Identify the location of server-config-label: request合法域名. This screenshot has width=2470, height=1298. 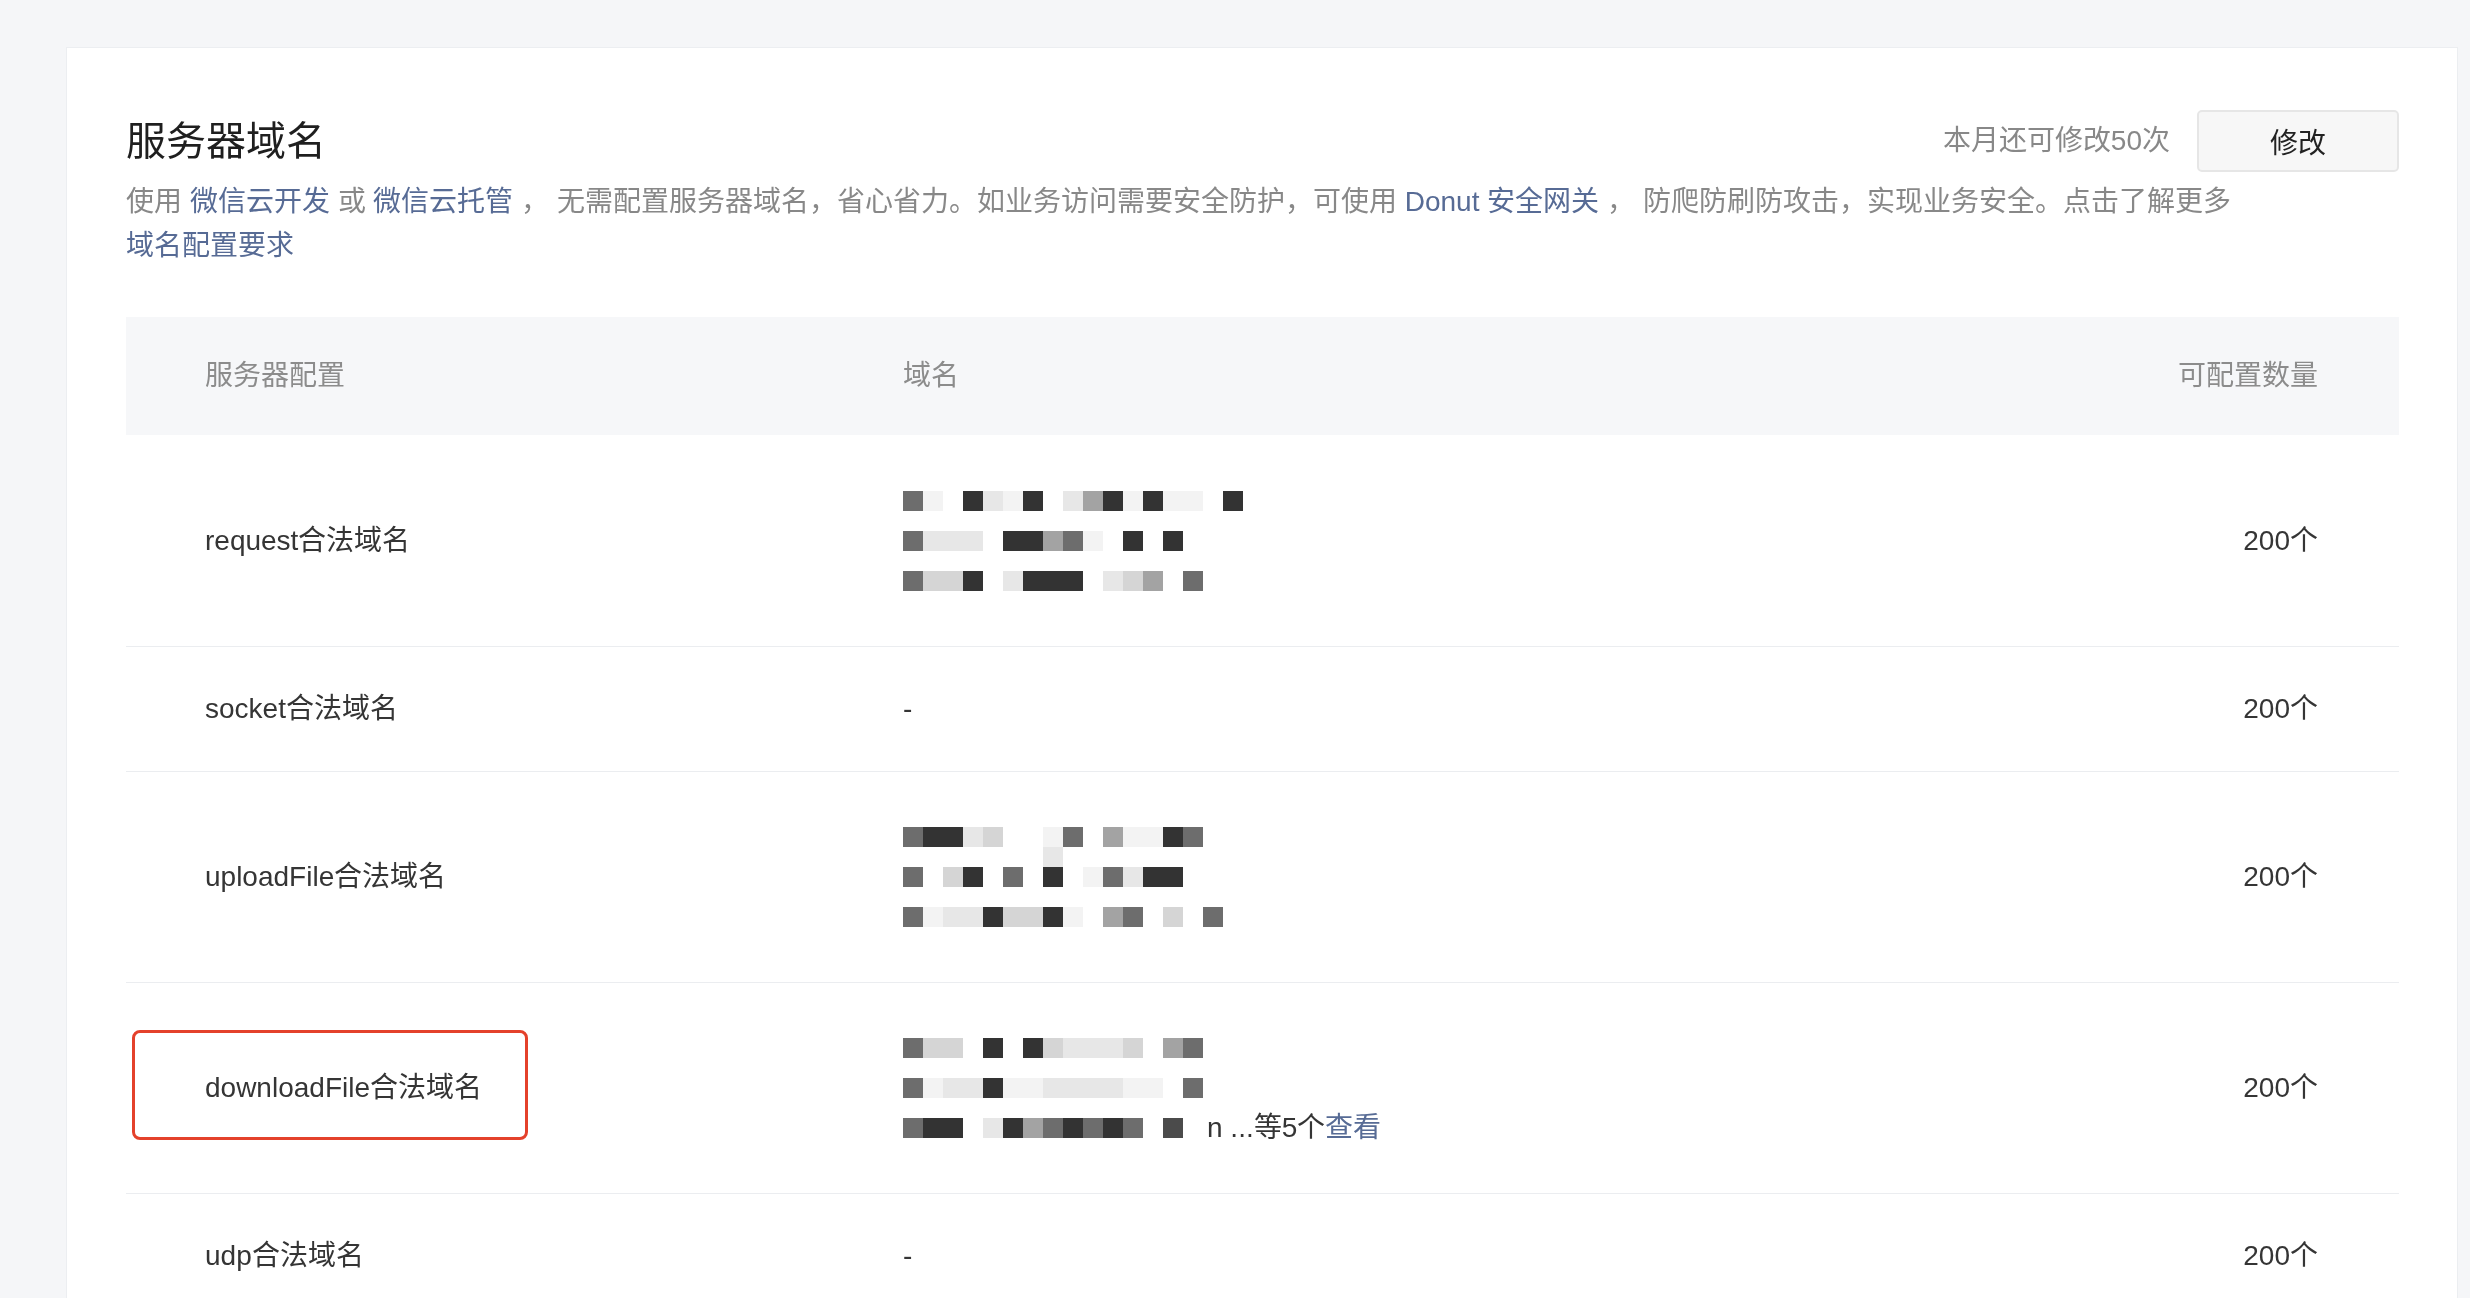
(308, 541).